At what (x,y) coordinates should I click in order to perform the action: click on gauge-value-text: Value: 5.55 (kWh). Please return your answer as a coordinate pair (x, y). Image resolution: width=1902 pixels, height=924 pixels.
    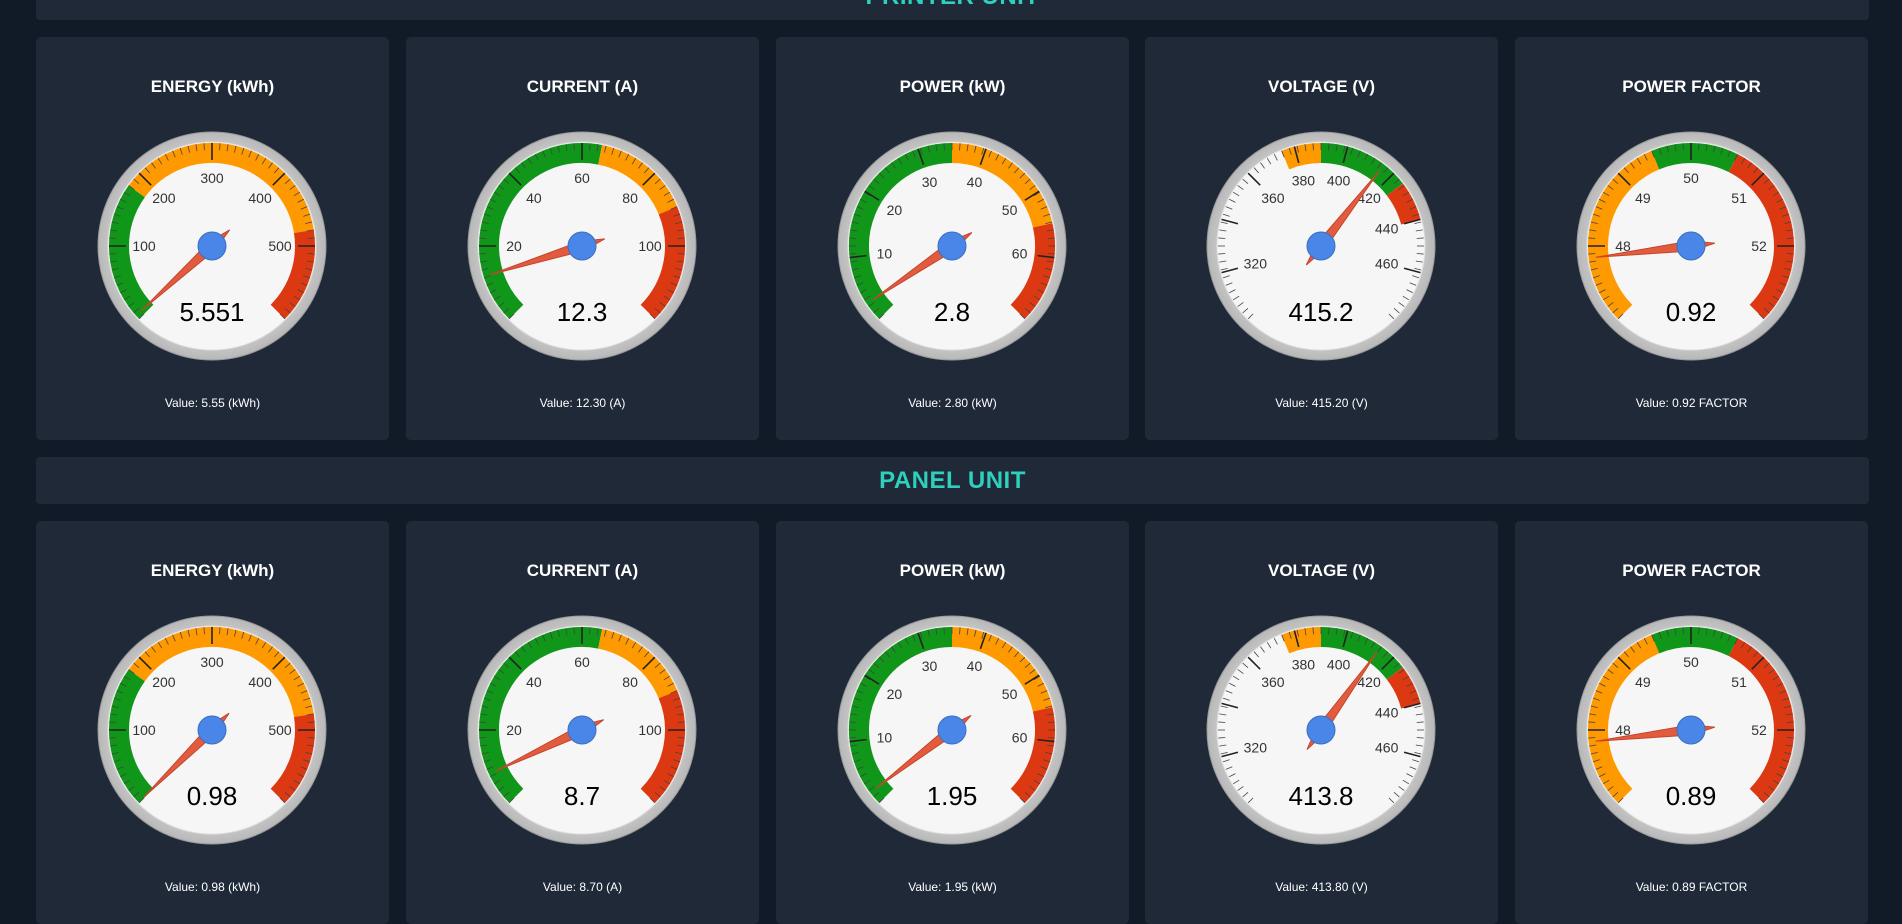
    Looking at the image, I should click on (212, 403).